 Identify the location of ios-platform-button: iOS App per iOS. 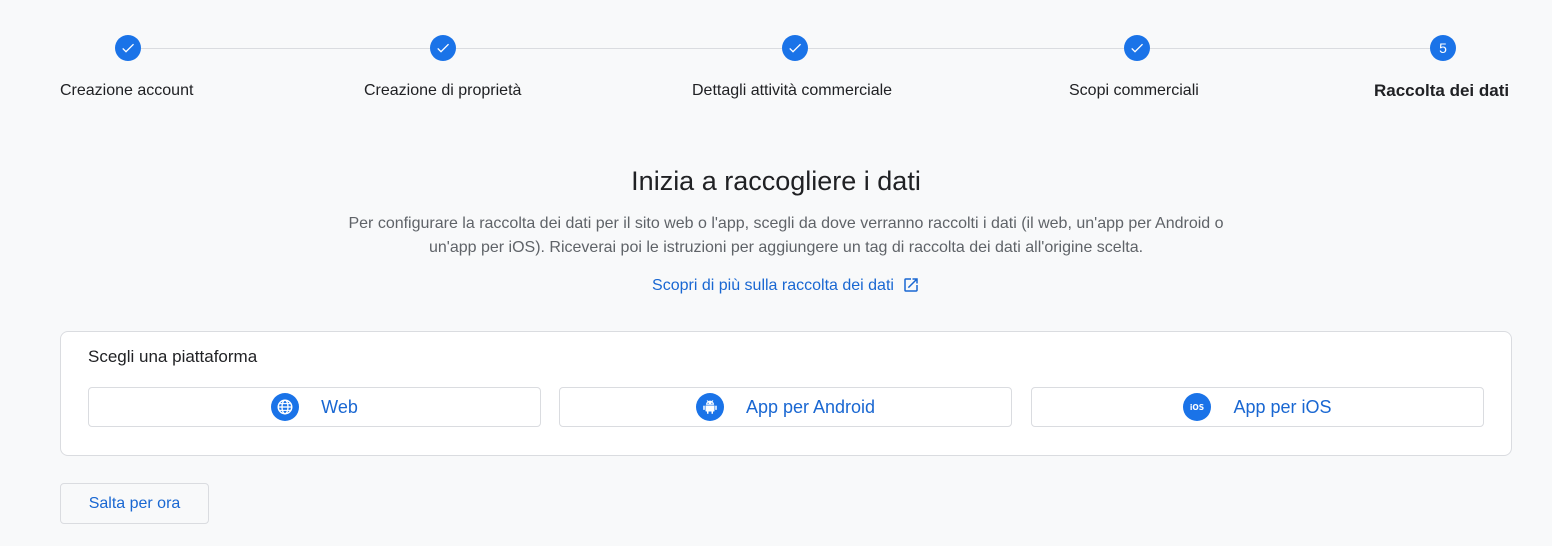
(1257, 407).